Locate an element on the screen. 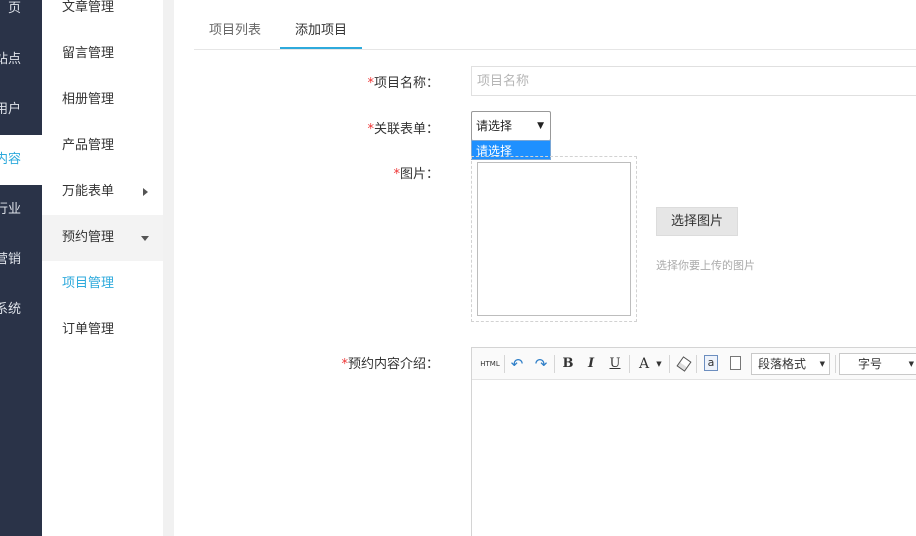 Image resolution: width=916 pixels, height=536 pixels. main-nav: 页 站点 用户 内容 行业 营销 系统 is located at coordinates (21, 268).